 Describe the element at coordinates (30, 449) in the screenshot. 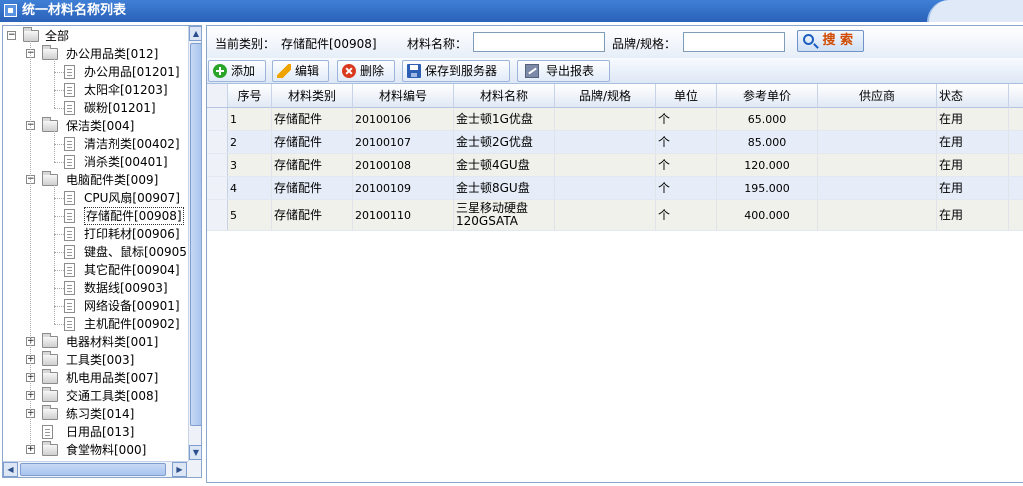

I see `expand-icon: +` at that location.